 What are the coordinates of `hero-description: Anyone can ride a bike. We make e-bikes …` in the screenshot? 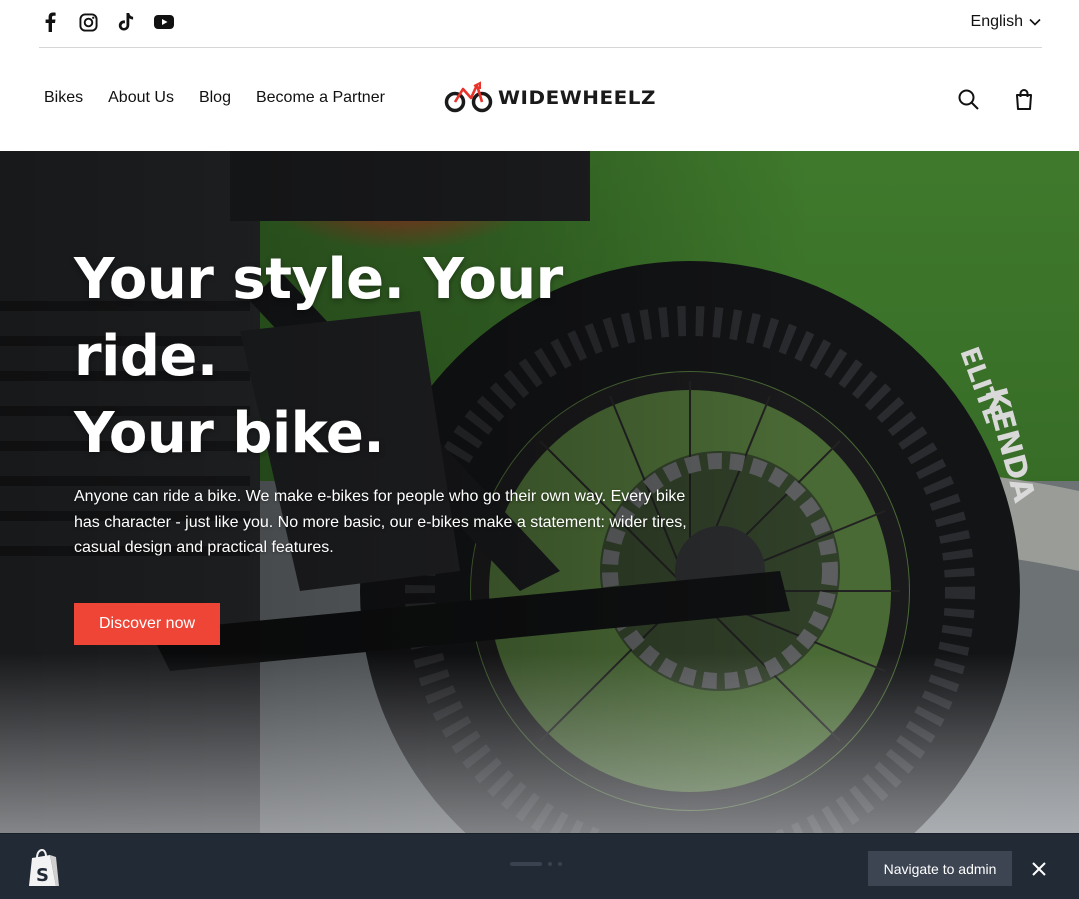 It's located at (380, 522).